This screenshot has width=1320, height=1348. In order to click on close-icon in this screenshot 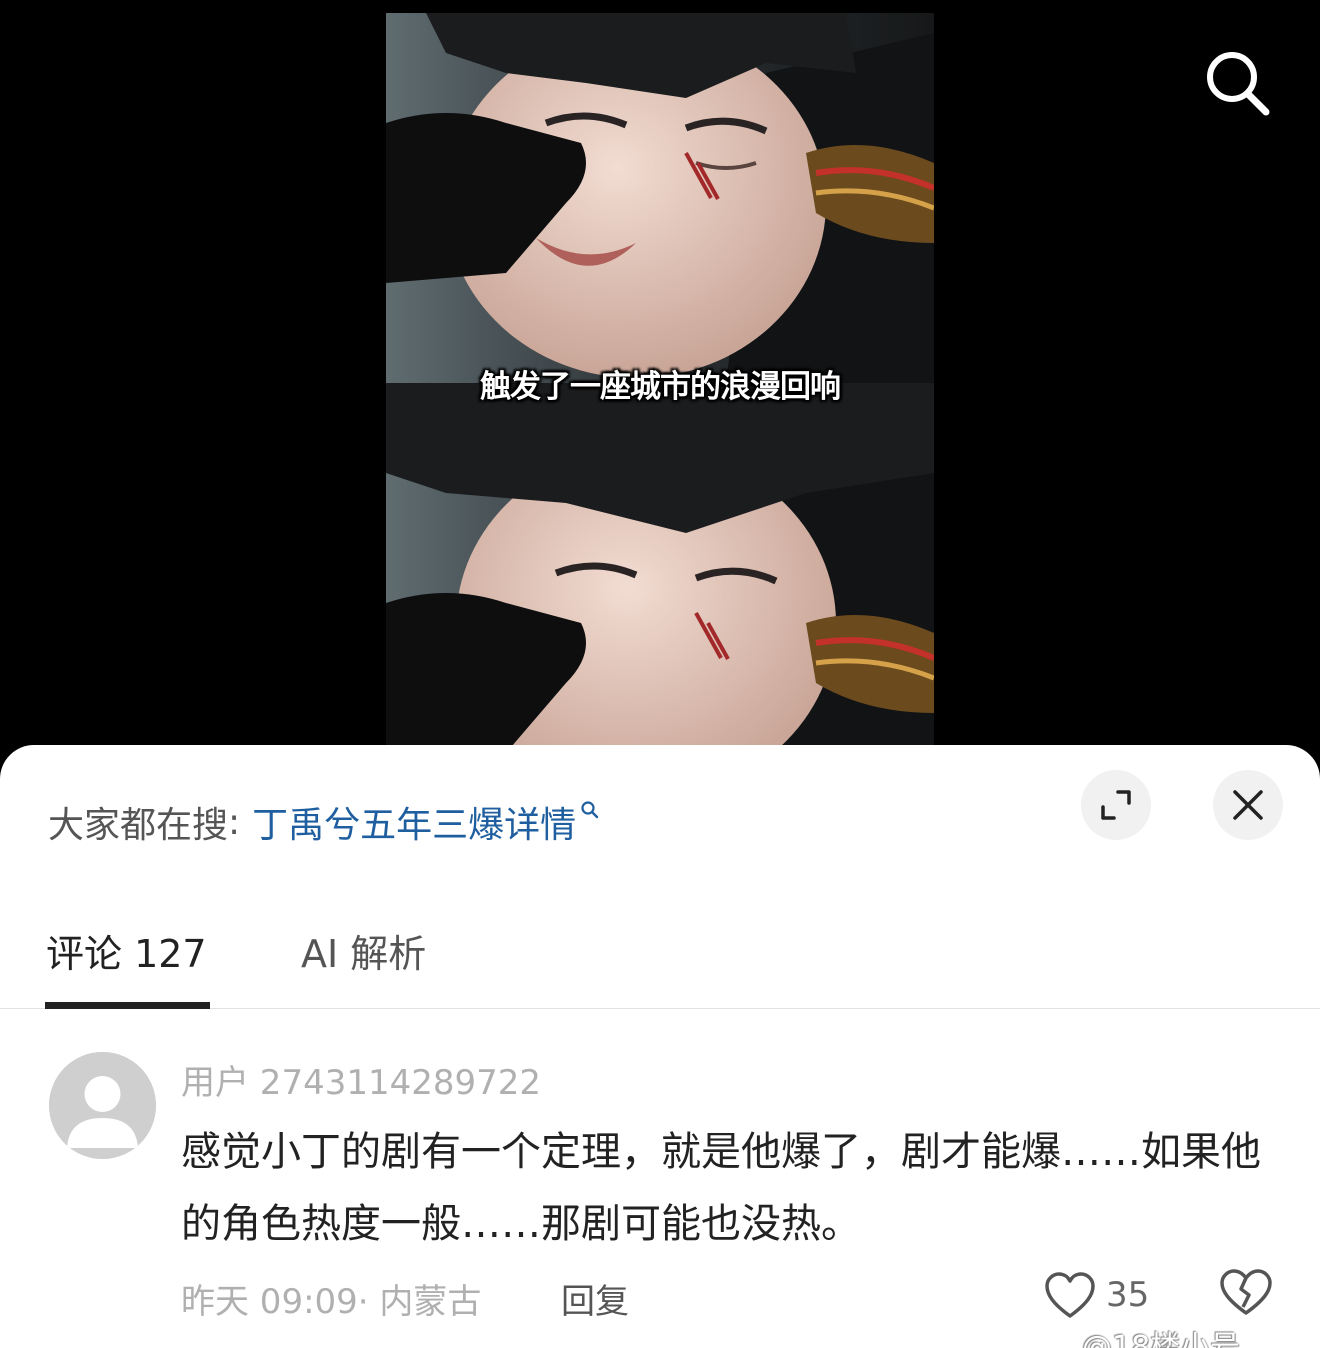, I will do `click(1248, 805)`.